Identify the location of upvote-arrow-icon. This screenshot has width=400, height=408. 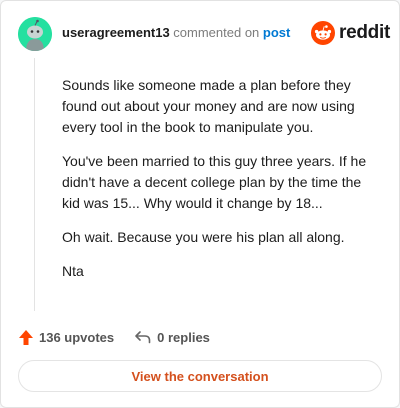
(26, 337).